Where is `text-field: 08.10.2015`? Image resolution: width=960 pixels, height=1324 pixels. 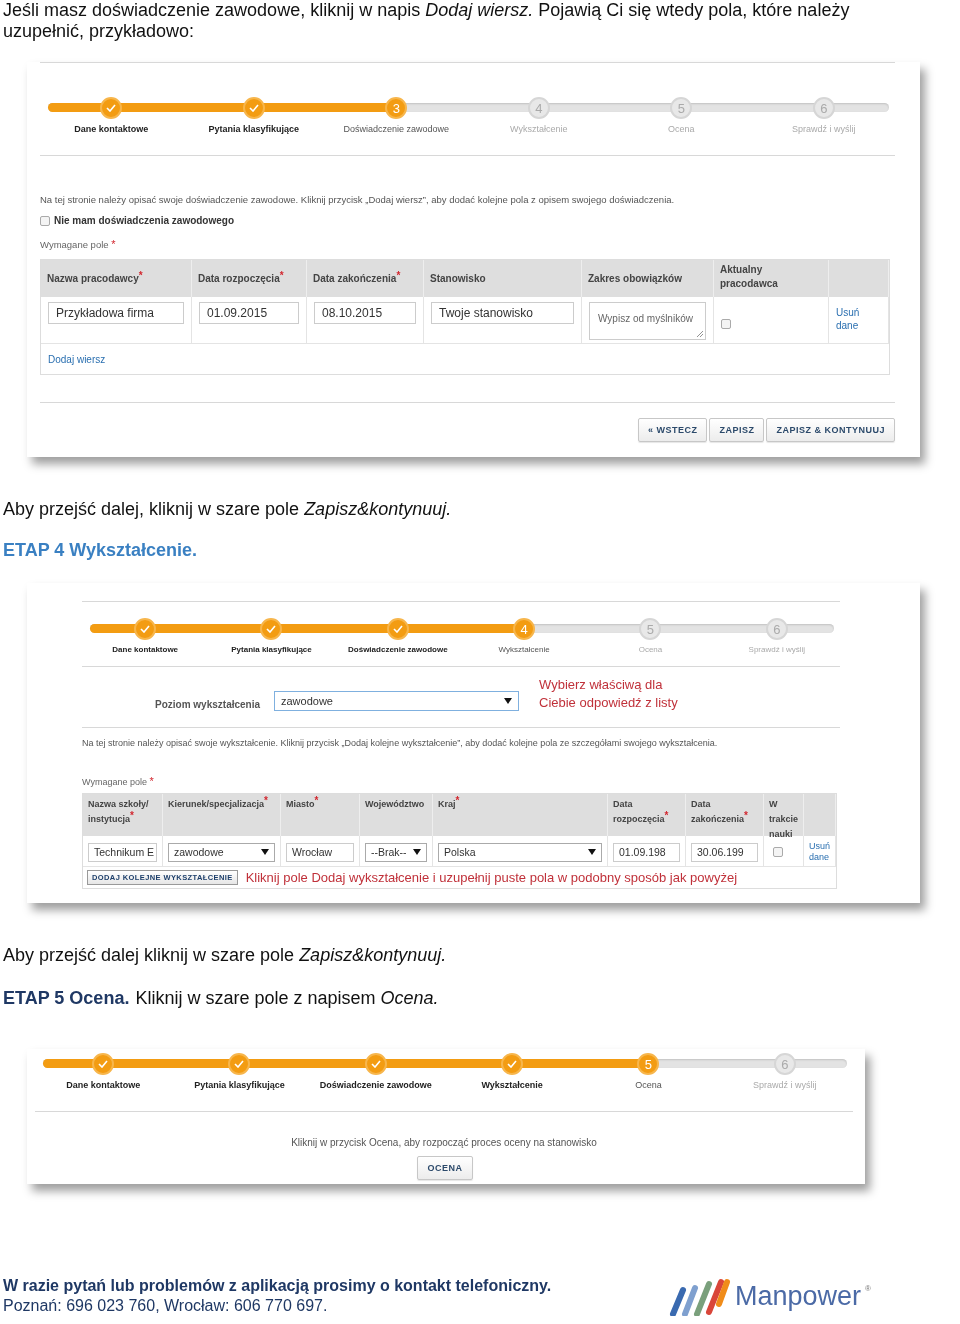
text-field: 08.10.2015 is located at coordinates (365, 313).